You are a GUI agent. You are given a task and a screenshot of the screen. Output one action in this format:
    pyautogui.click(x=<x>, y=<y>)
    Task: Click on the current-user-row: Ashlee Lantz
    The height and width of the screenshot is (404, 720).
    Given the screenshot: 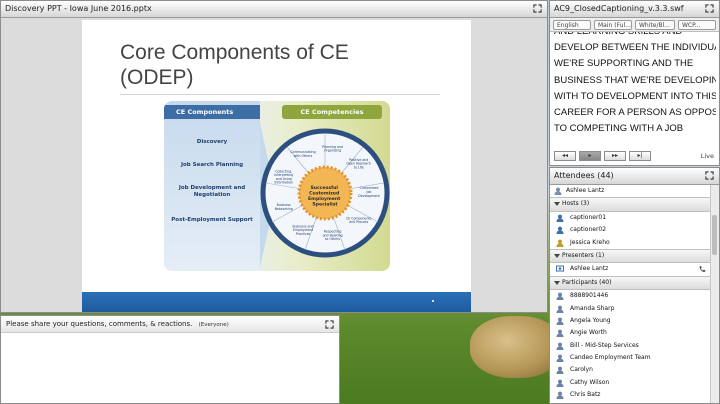 What is the action you would take?
    pyautogui.click(x=630, y=191)
    